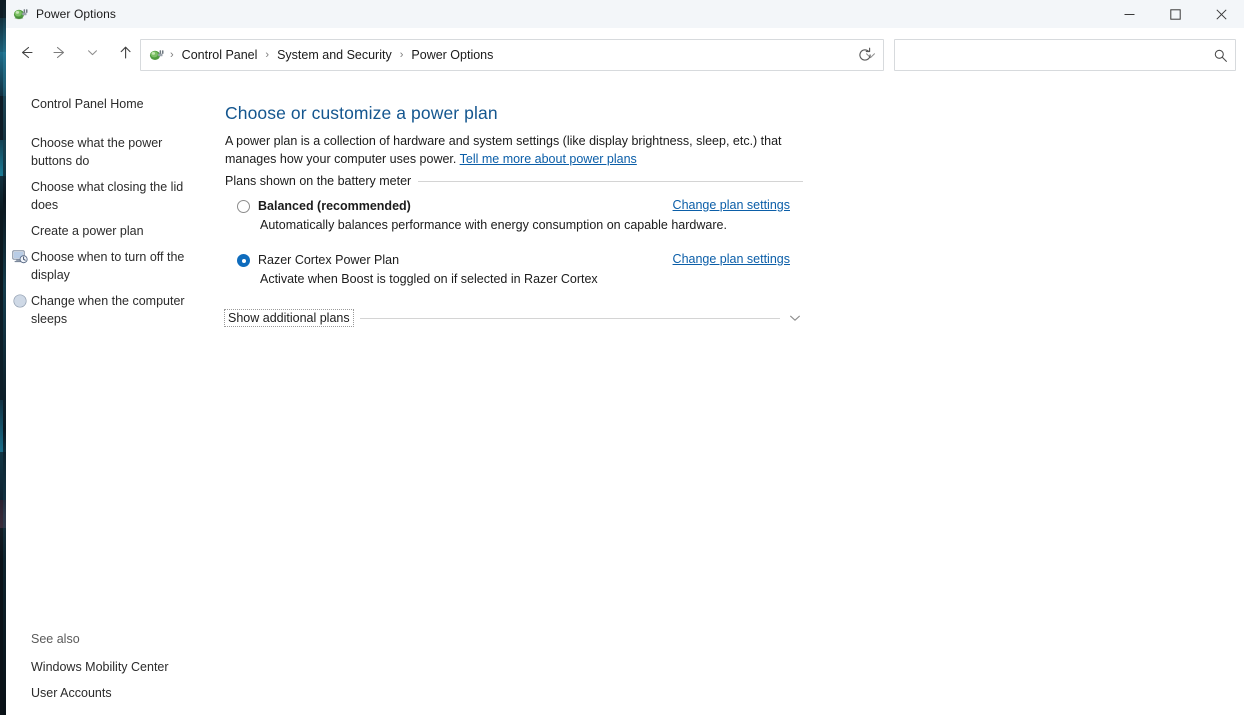  I want to click on sidebar-item-label: Change when the computer sleeps, so click(108, 310).